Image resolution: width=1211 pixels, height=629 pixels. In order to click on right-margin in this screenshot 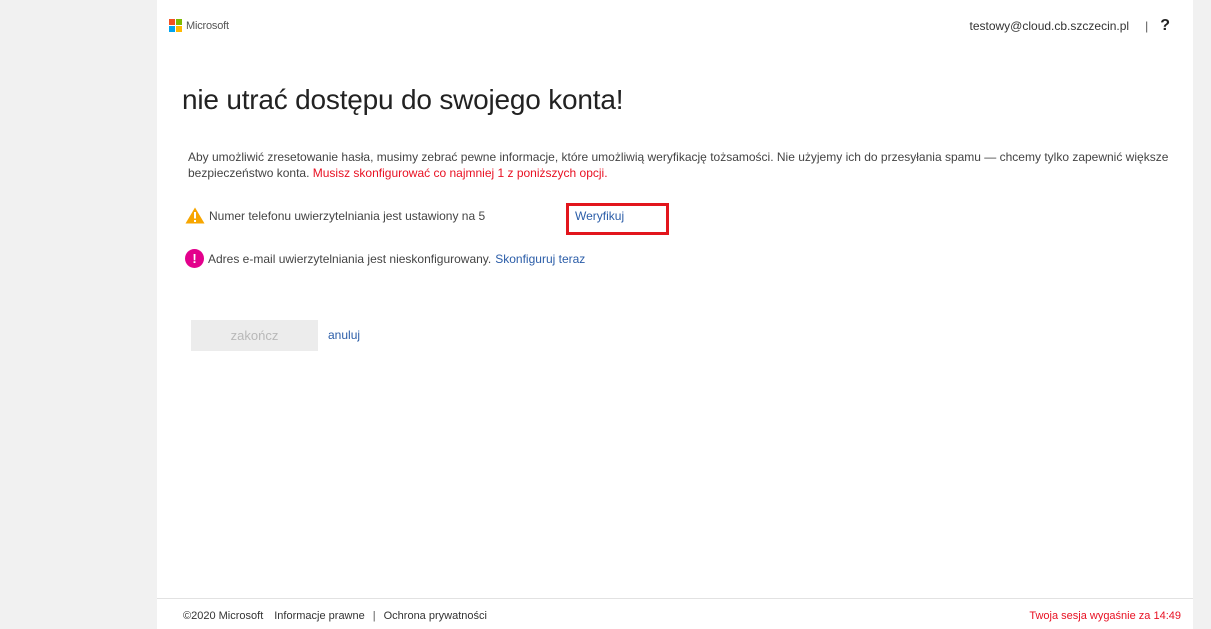, I will do `click(1202, 314)`.